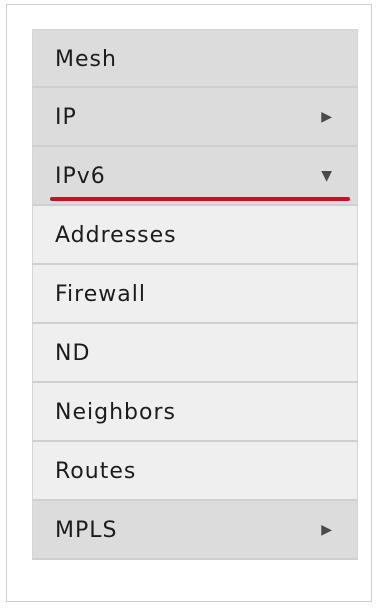 This screenshot has height=608, width=379. Describe the element at coordinates (195, 235) in the screenshot. I see `menu-item-addresses: Addresses` at that location.